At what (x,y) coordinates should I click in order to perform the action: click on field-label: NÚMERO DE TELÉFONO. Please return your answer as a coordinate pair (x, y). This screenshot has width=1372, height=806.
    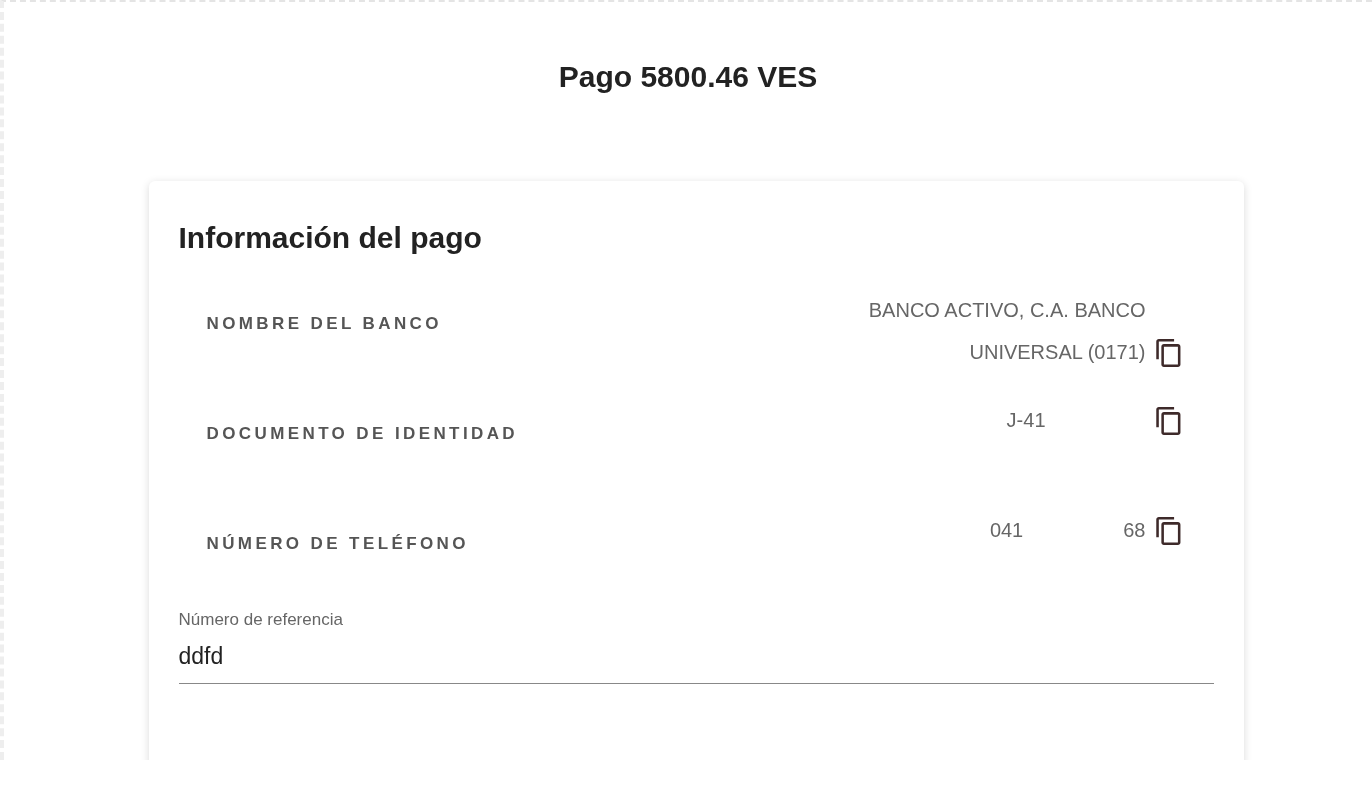
    Looking at the image, I should click on (337, 544).